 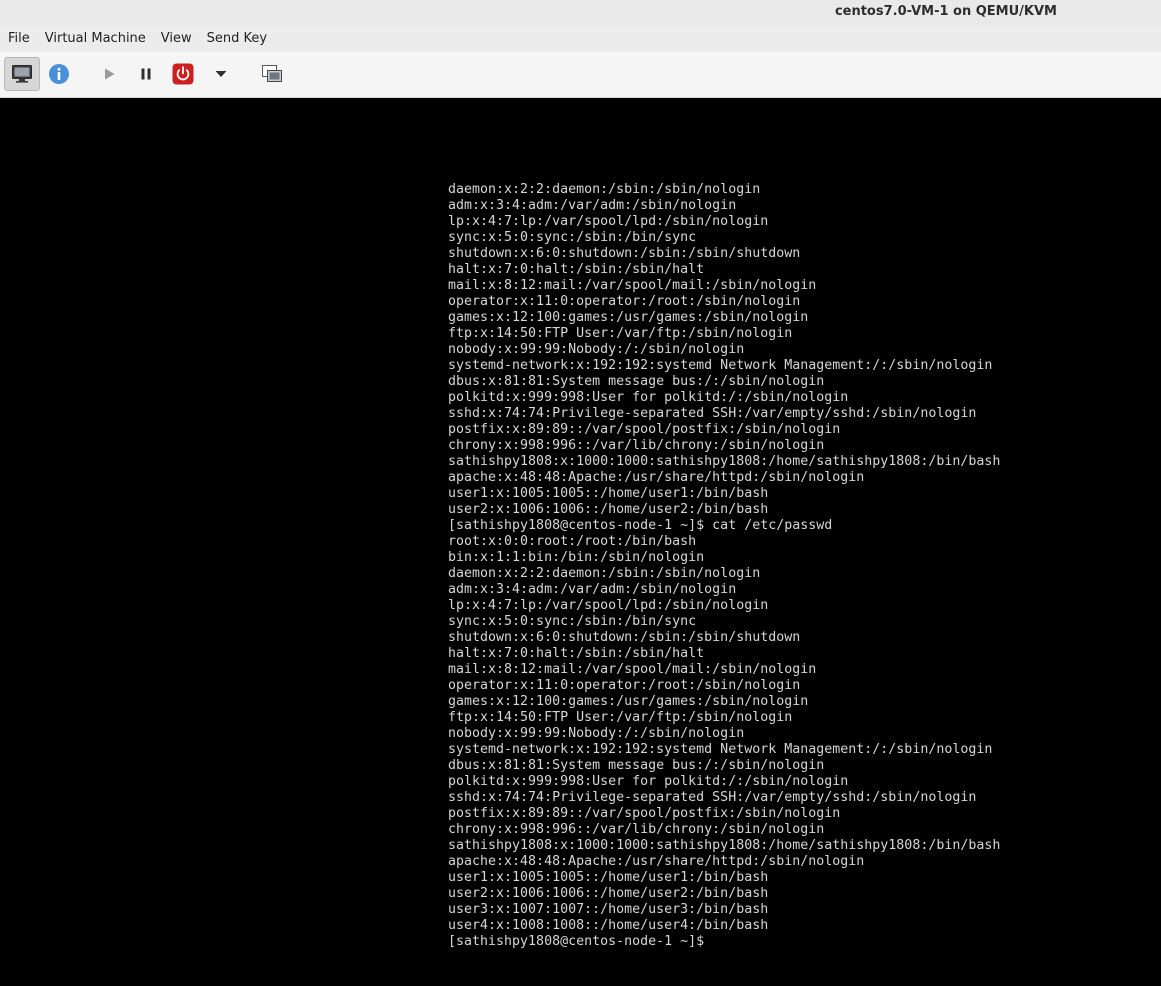 What do you see at coordinates (580, 75) in the screenshot?
I see `toolbar` at bounding box center [580, 75].